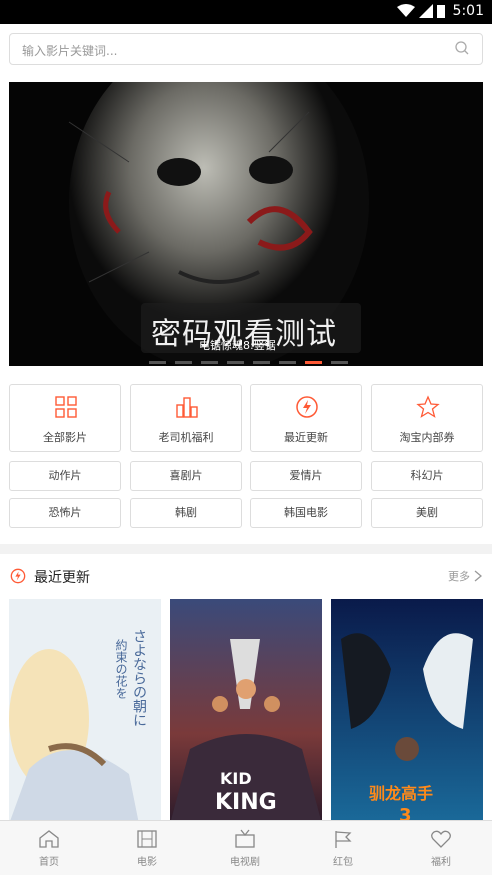 This screenshot has width=492, height=875. Describe the element at coordinates (65, 437) in the screenshot. I see `category-label: 全部影片` at that location.